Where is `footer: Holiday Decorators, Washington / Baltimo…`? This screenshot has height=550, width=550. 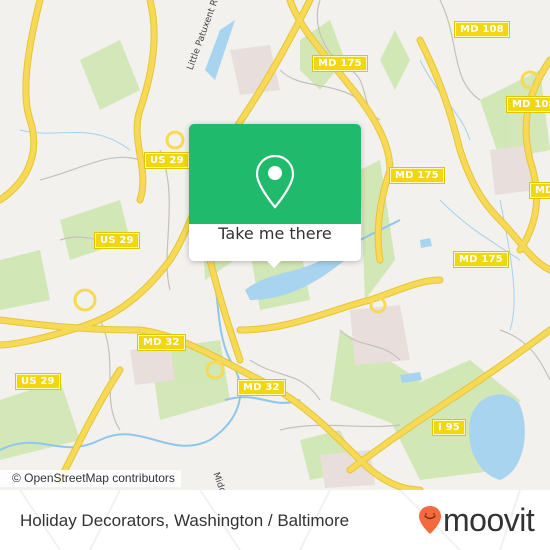
footer: Holiday Decorators, Washington / Baltimo… is located at coordinates (275, 520).